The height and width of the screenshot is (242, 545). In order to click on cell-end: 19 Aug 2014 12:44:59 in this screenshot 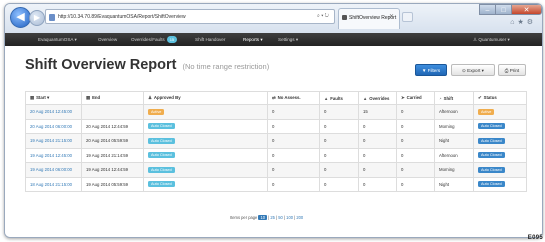, I will do `click(112, 170)`.